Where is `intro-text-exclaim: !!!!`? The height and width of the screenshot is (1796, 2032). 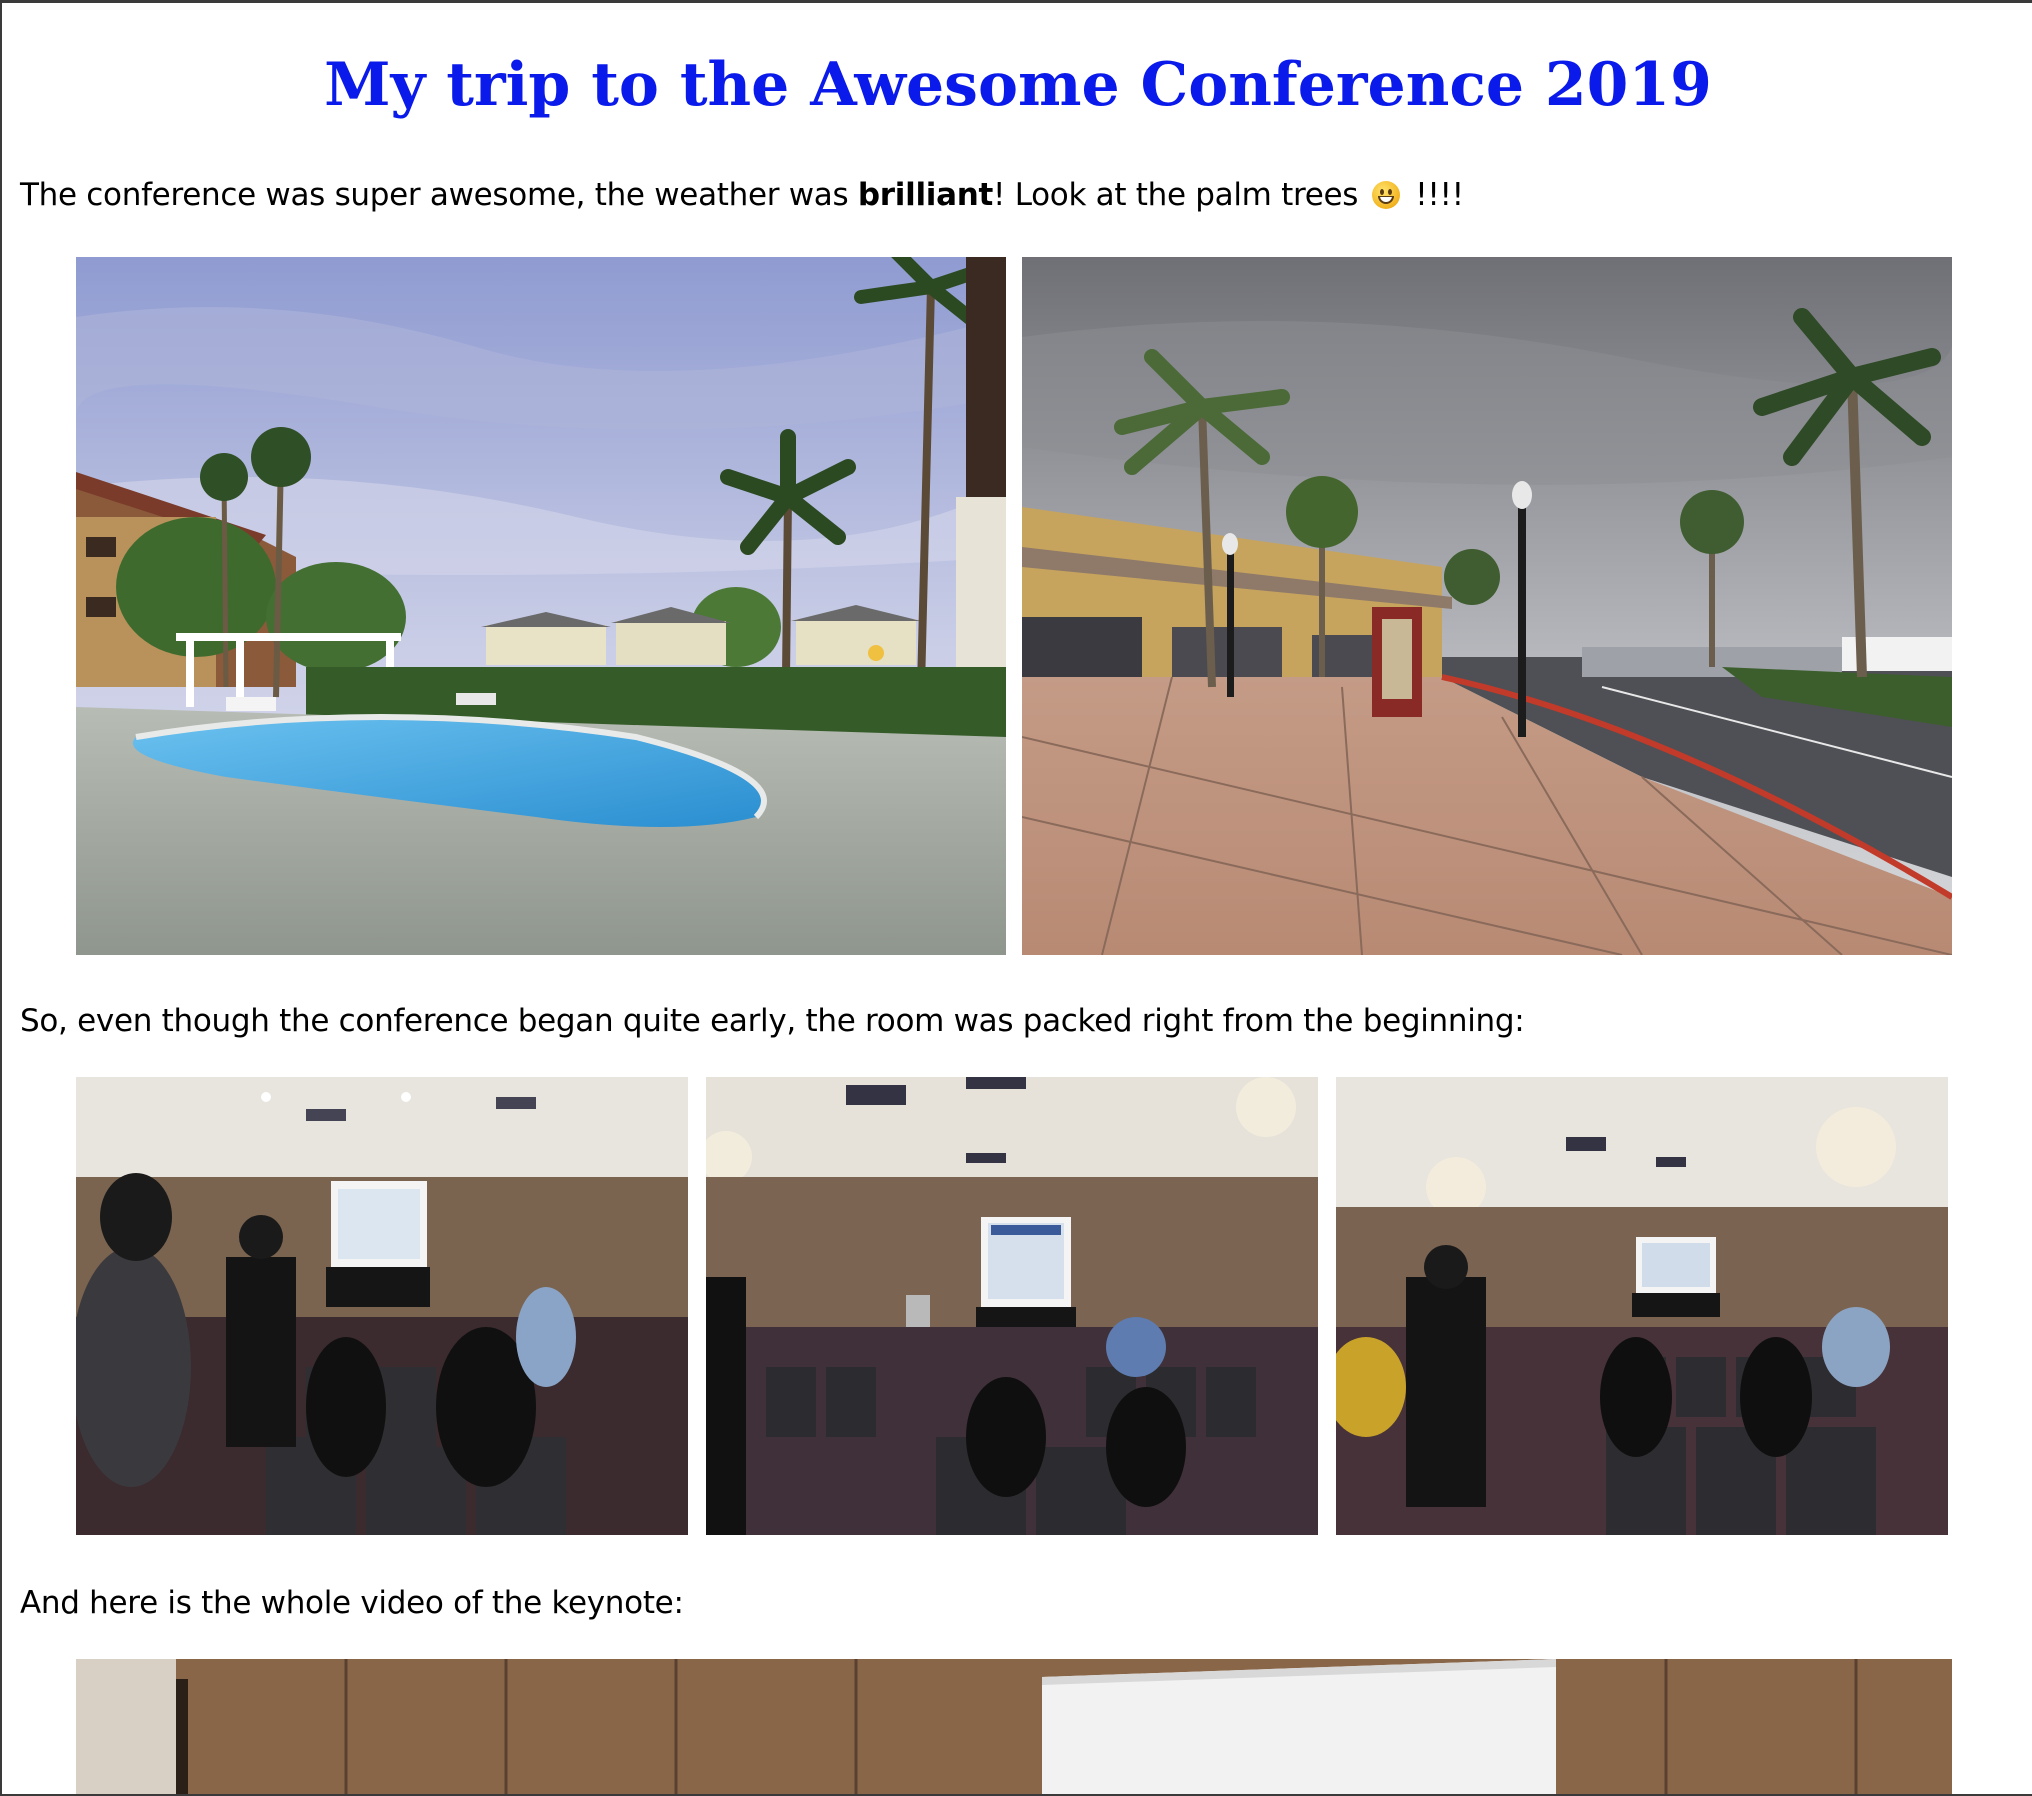
intro-text-exclaim: !!!! is located at coordinates (1434, 195).